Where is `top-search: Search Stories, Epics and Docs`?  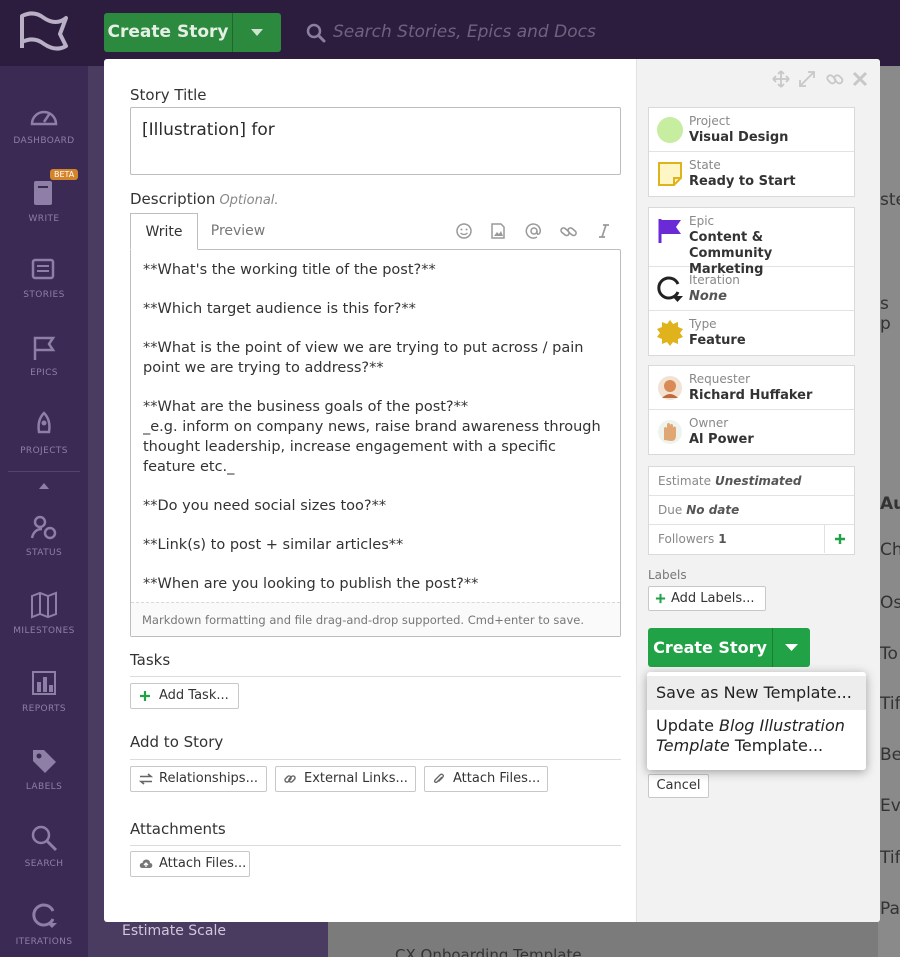 top-search: Search Stories, Epics and Docs is located at coordinates (485, 33).